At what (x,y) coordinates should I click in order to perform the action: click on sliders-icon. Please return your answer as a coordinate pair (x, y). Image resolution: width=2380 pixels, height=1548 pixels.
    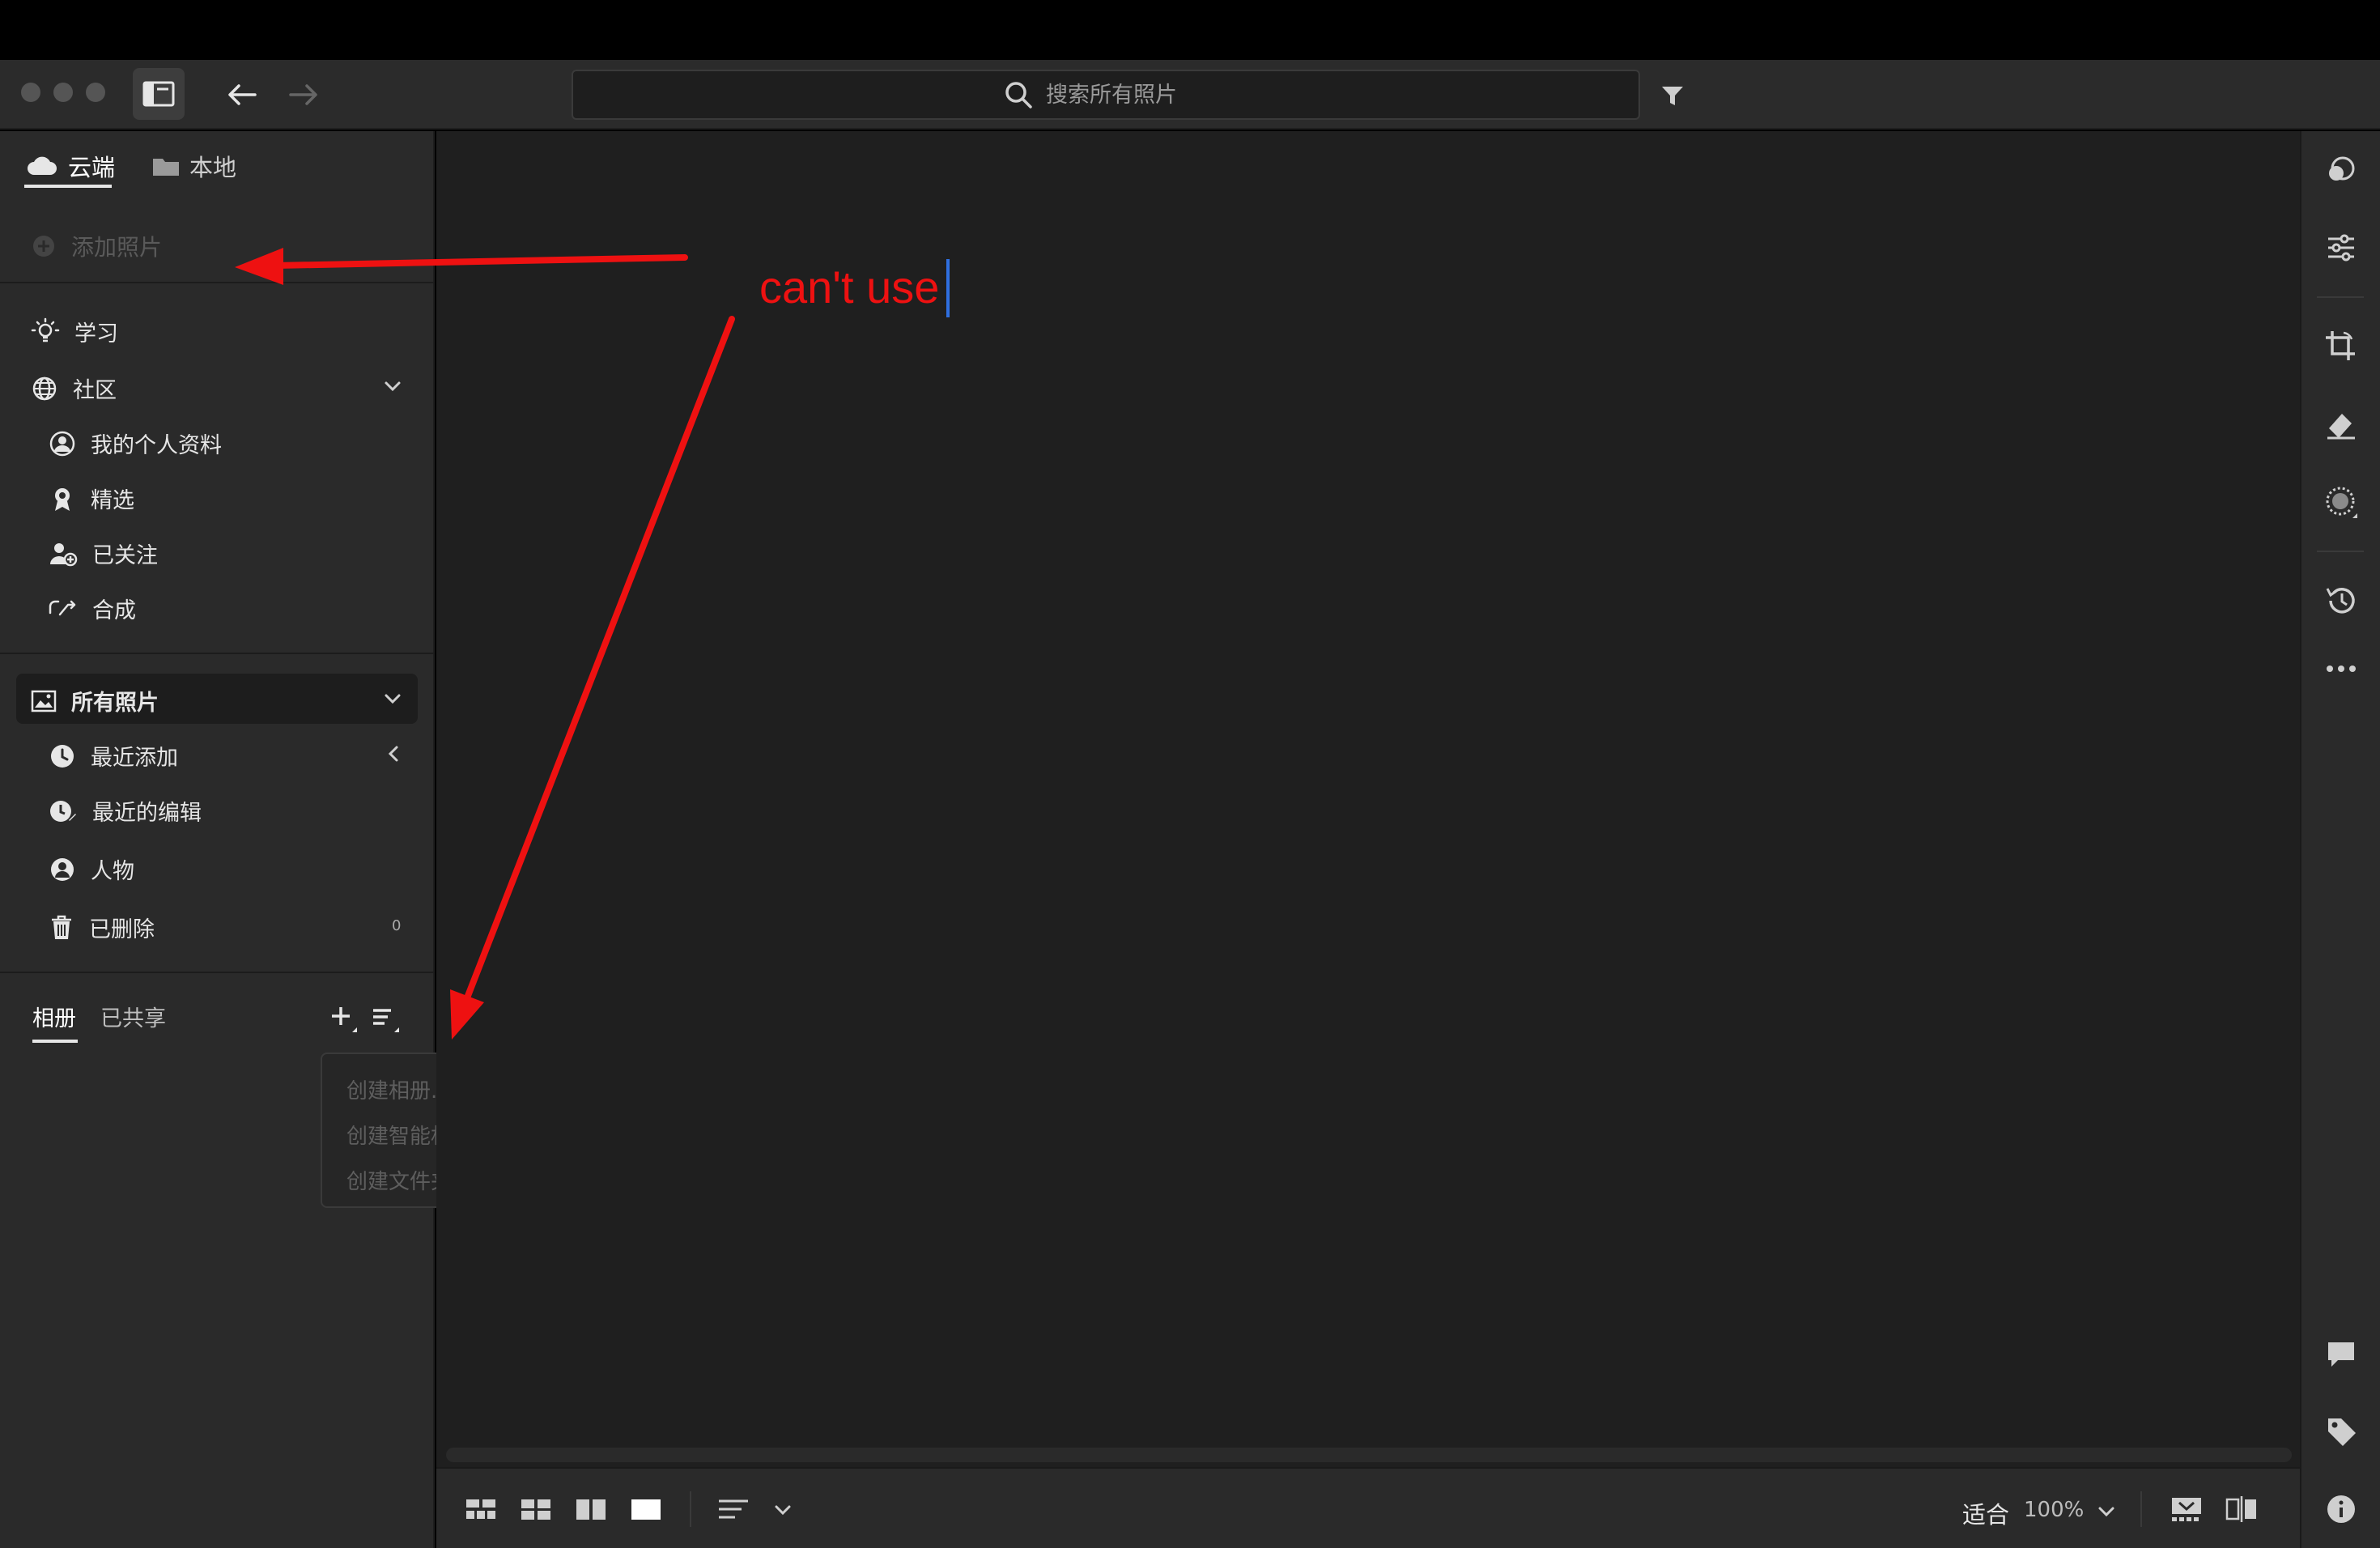
    Looking at the image, I should click on (2341, 248).